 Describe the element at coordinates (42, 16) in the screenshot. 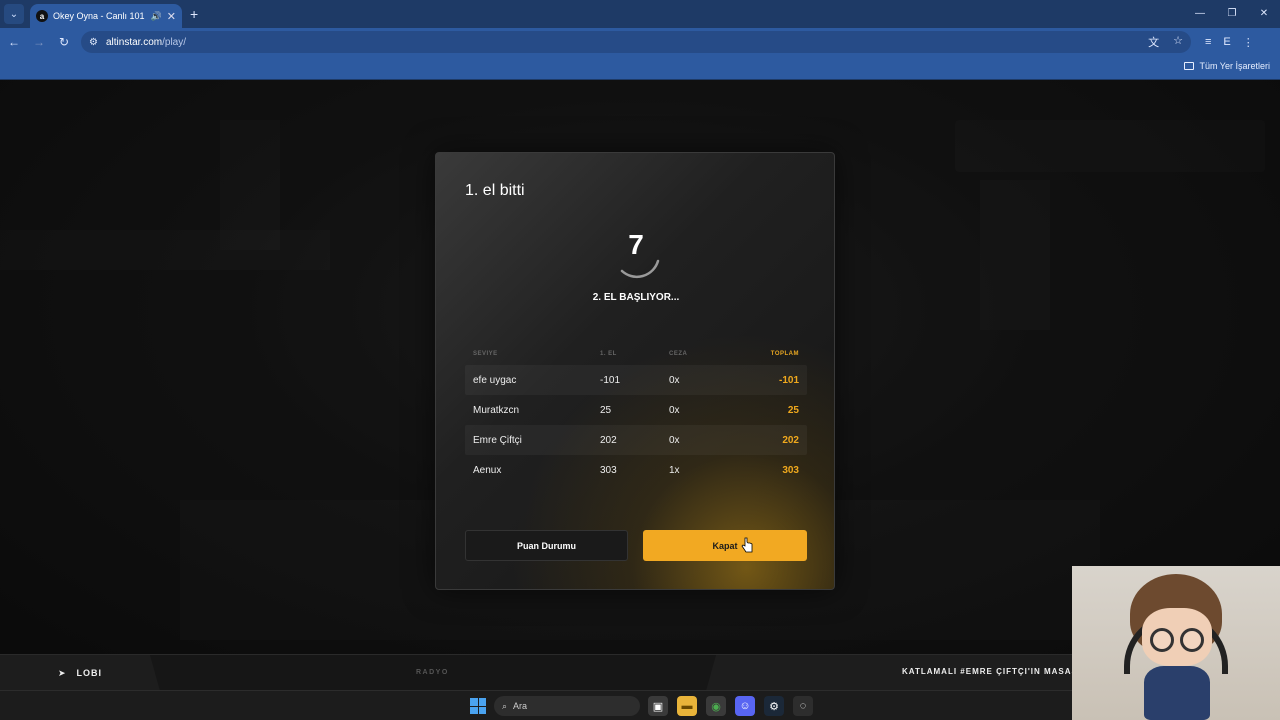

I see `site-favicon-icon: a` at that location.